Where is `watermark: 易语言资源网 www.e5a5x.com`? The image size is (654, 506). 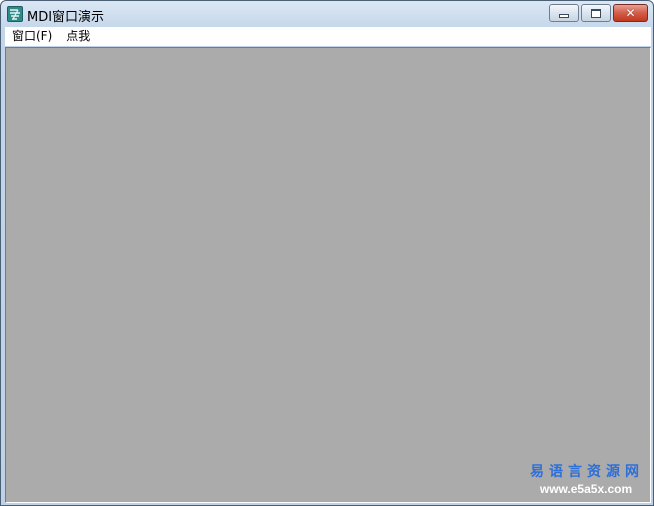 watermark: 易语言资源网 www.e5a5x.com is located at coordinates (586, 478).